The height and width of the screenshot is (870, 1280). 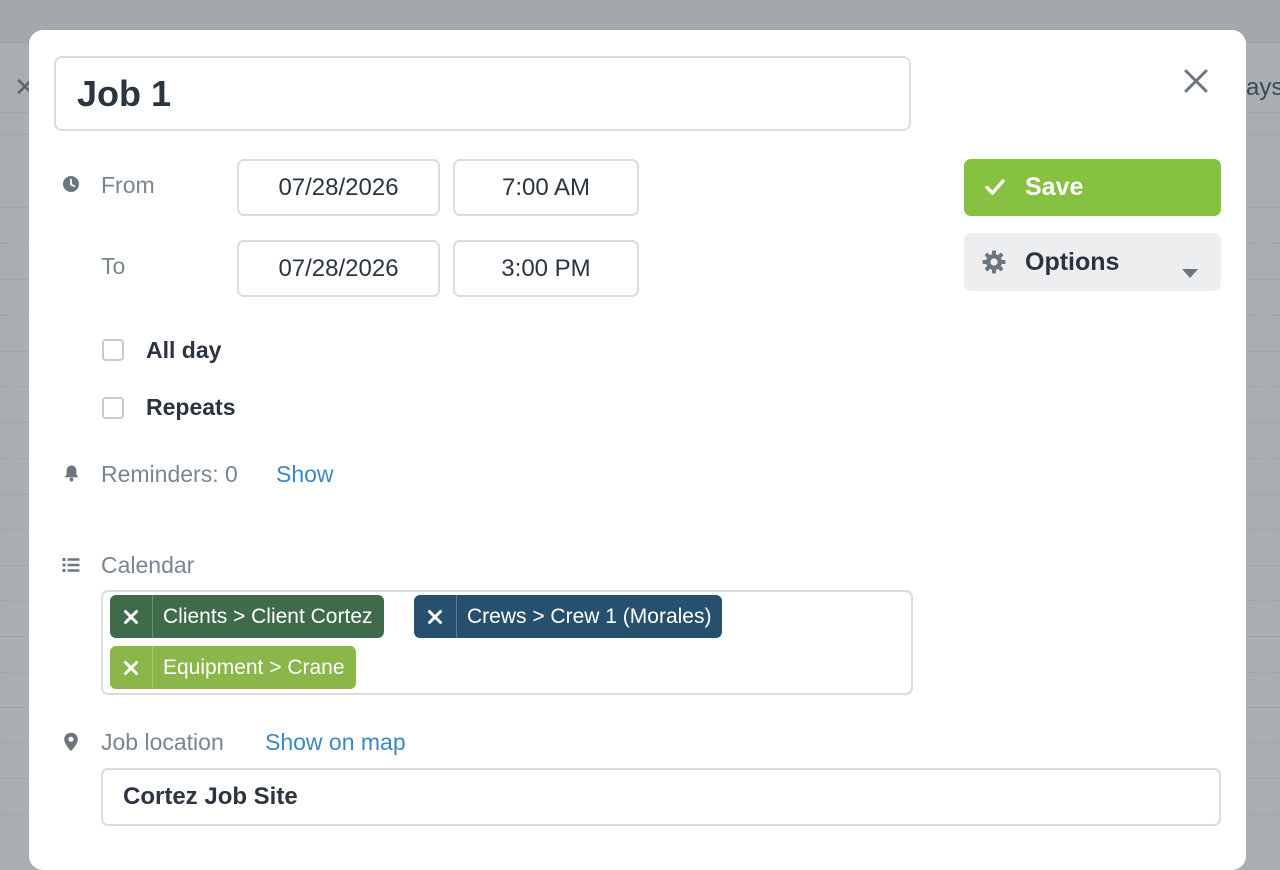 I want to click on options-dropdown-button: Options, so click(x=1092, y=262).